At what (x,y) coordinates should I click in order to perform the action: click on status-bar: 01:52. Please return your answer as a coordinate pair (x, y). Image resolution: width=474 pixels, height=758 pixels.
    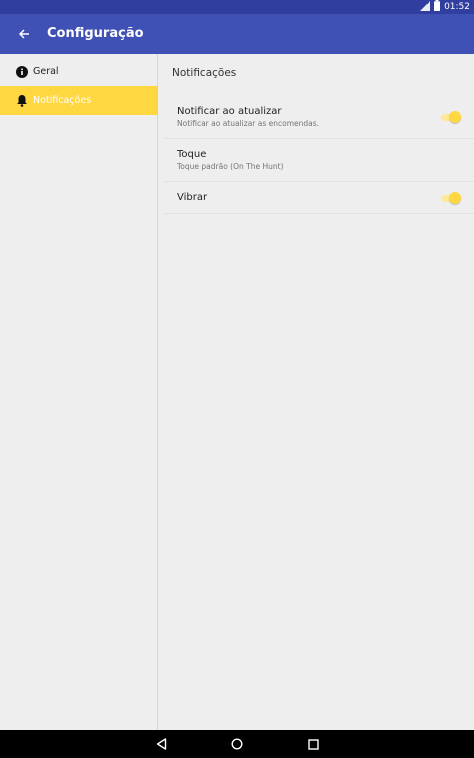
    Looking at the image, I should click on (237, 7).